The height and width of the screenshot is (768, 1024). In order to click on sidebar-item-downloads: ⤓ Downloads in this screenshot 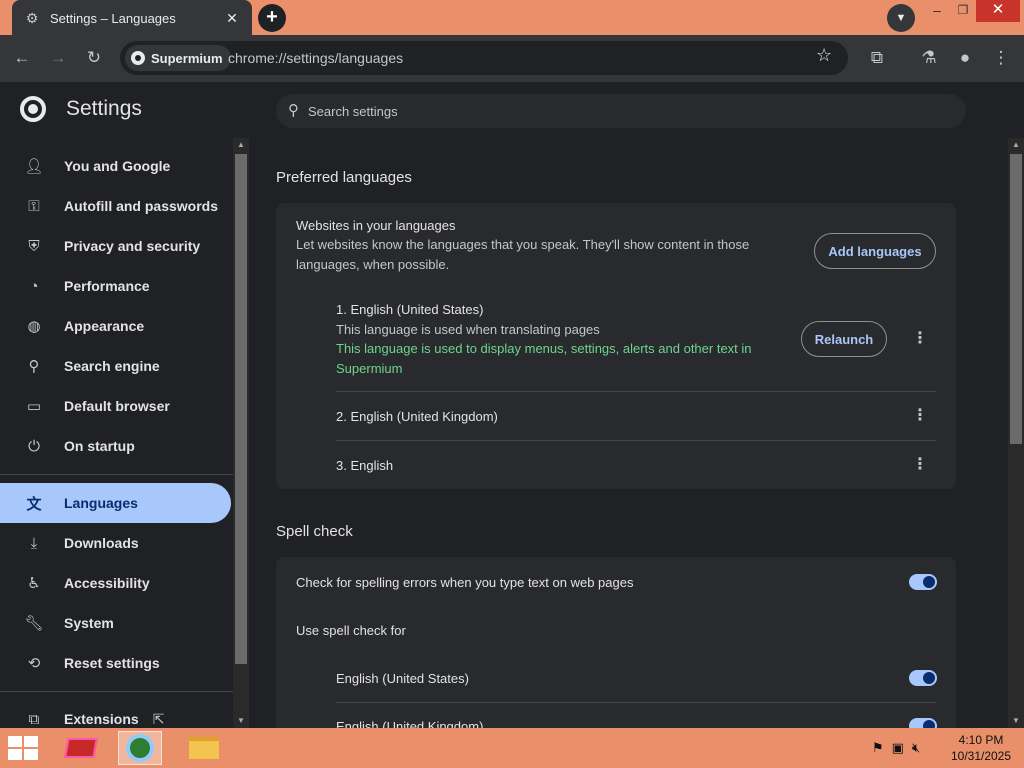, I will do `click(116, 543)`.